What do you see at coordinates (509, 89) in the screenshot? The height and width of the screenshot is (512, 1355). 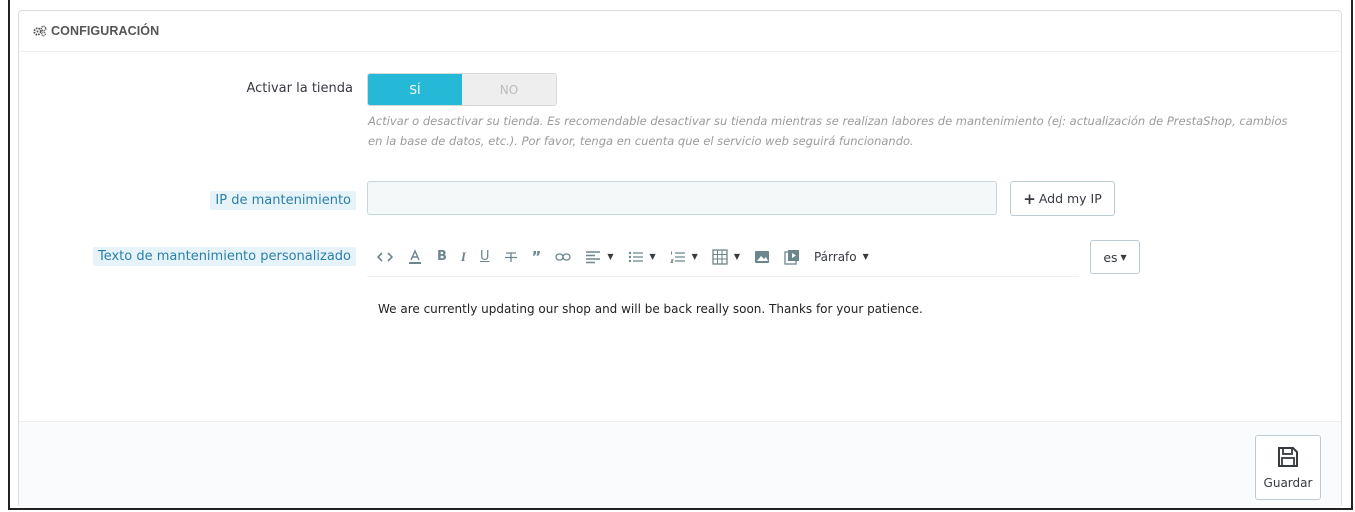 I see `toggle-no-option: NO` at bounding box center [509, 89].